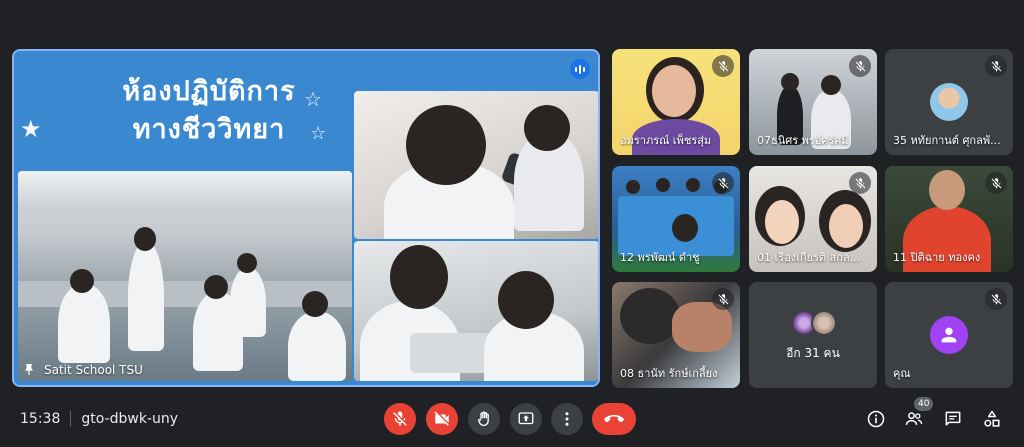 This screenshot has width=1024, height=447. I want to click on participant-tile: 07ธนิศร พรอัศรัศมี, so click(813, 102).